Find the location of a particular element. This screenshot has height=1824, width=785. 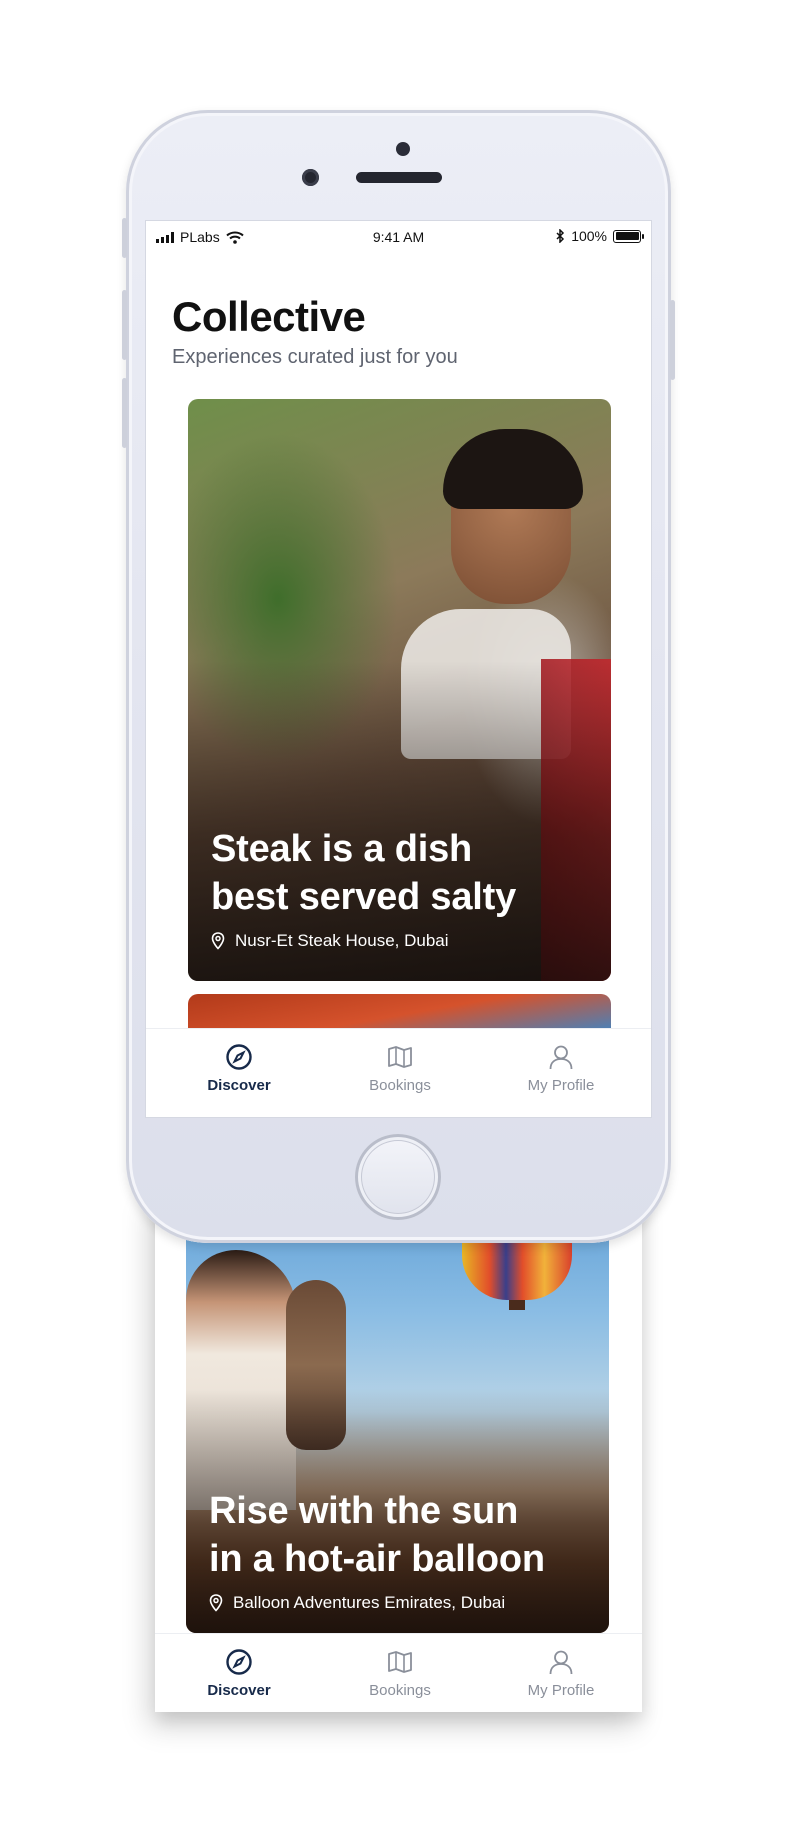

volume-up-button is located at coordinates (124, 325).